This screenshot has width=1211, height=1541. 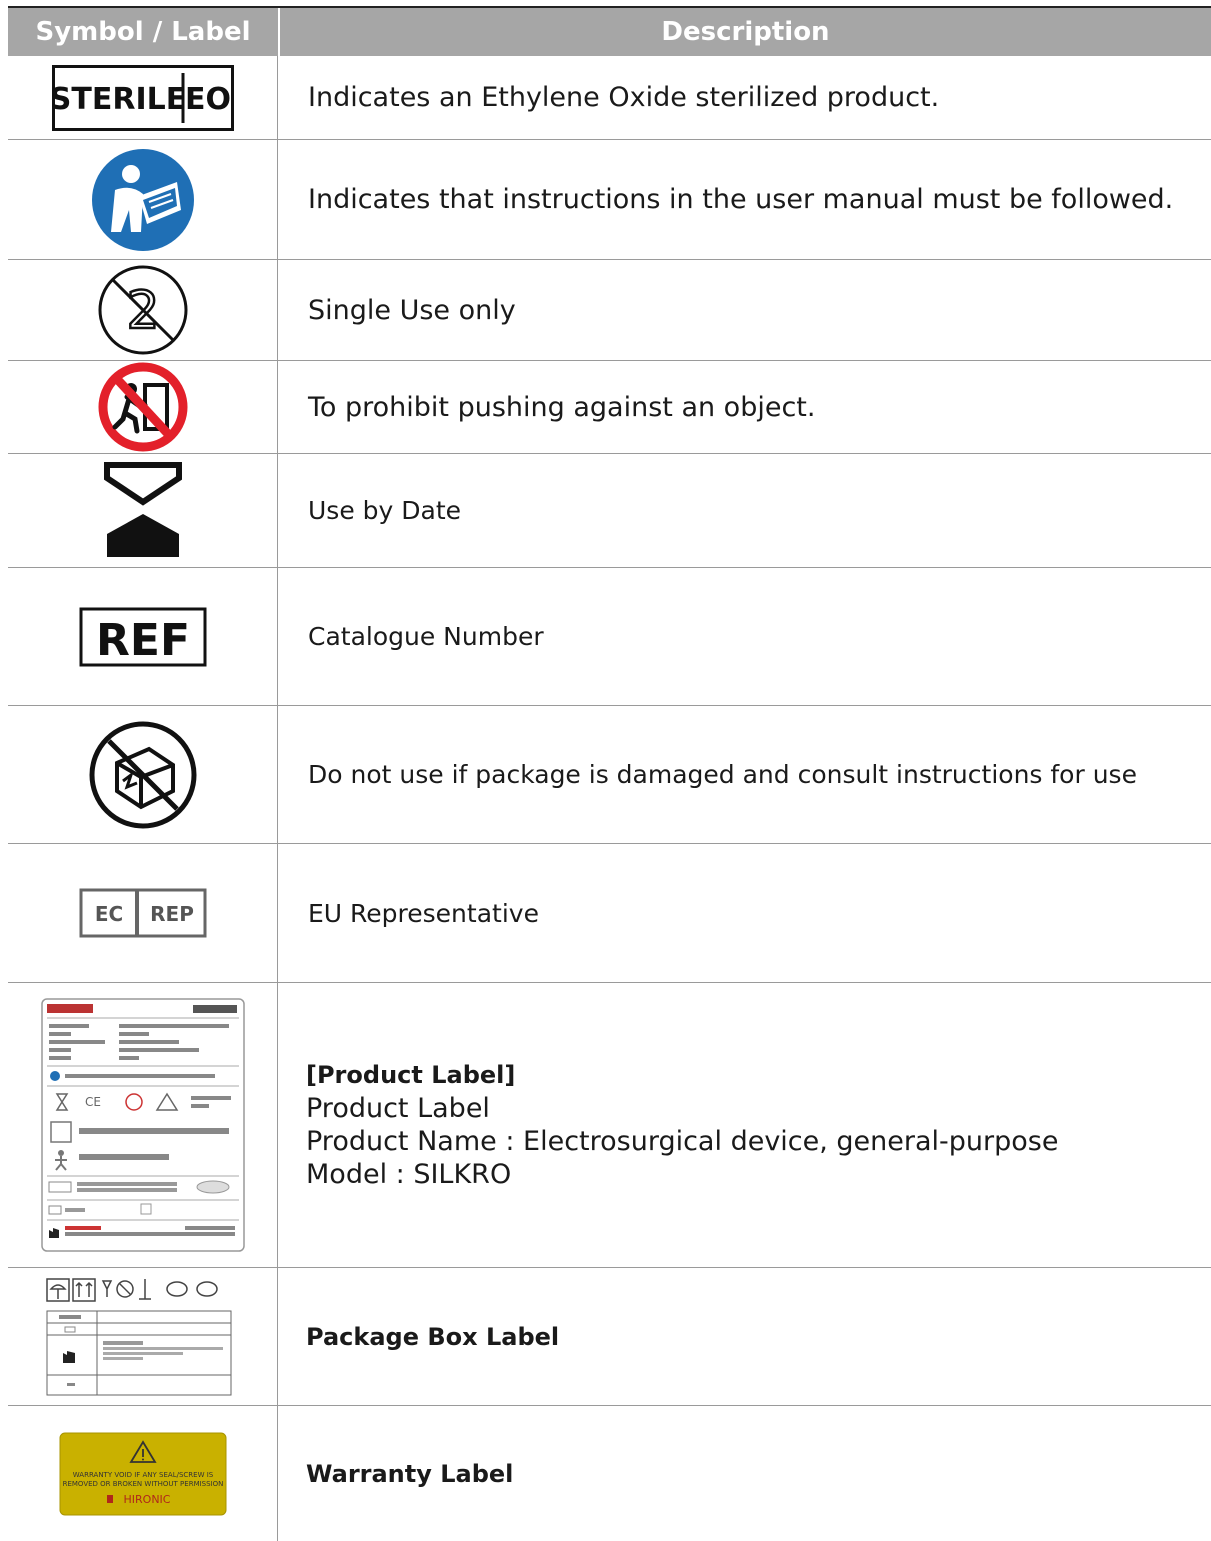 What do you see at coordinates (172, 914) in the screenshot?
I see `svg-text: REP` at bounding box center [172, 914].